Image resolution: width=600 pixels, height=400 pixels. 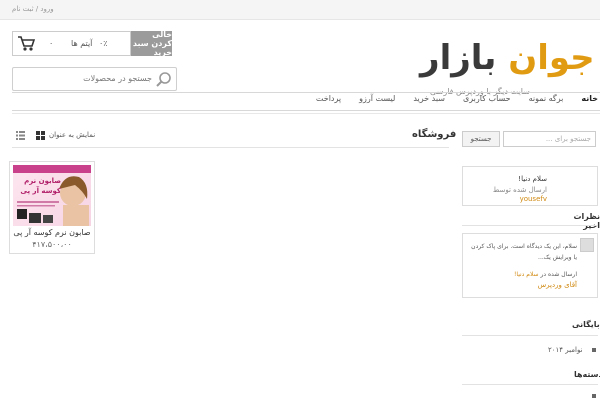 What do you see at coordinates (163, 79) in the screenshot?
I see `search-icon` at bounding box center [163, 79].